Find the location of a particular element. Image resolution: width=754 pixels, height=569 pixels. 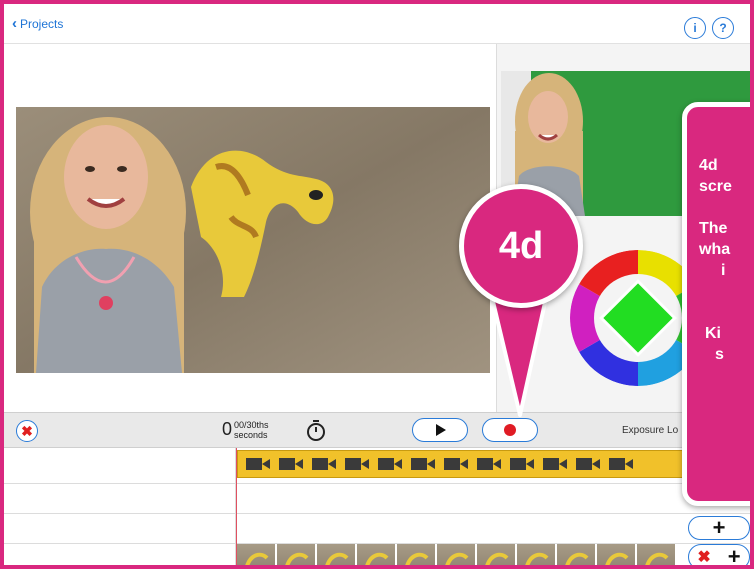

background-clip is located at coordinates (457, 554).